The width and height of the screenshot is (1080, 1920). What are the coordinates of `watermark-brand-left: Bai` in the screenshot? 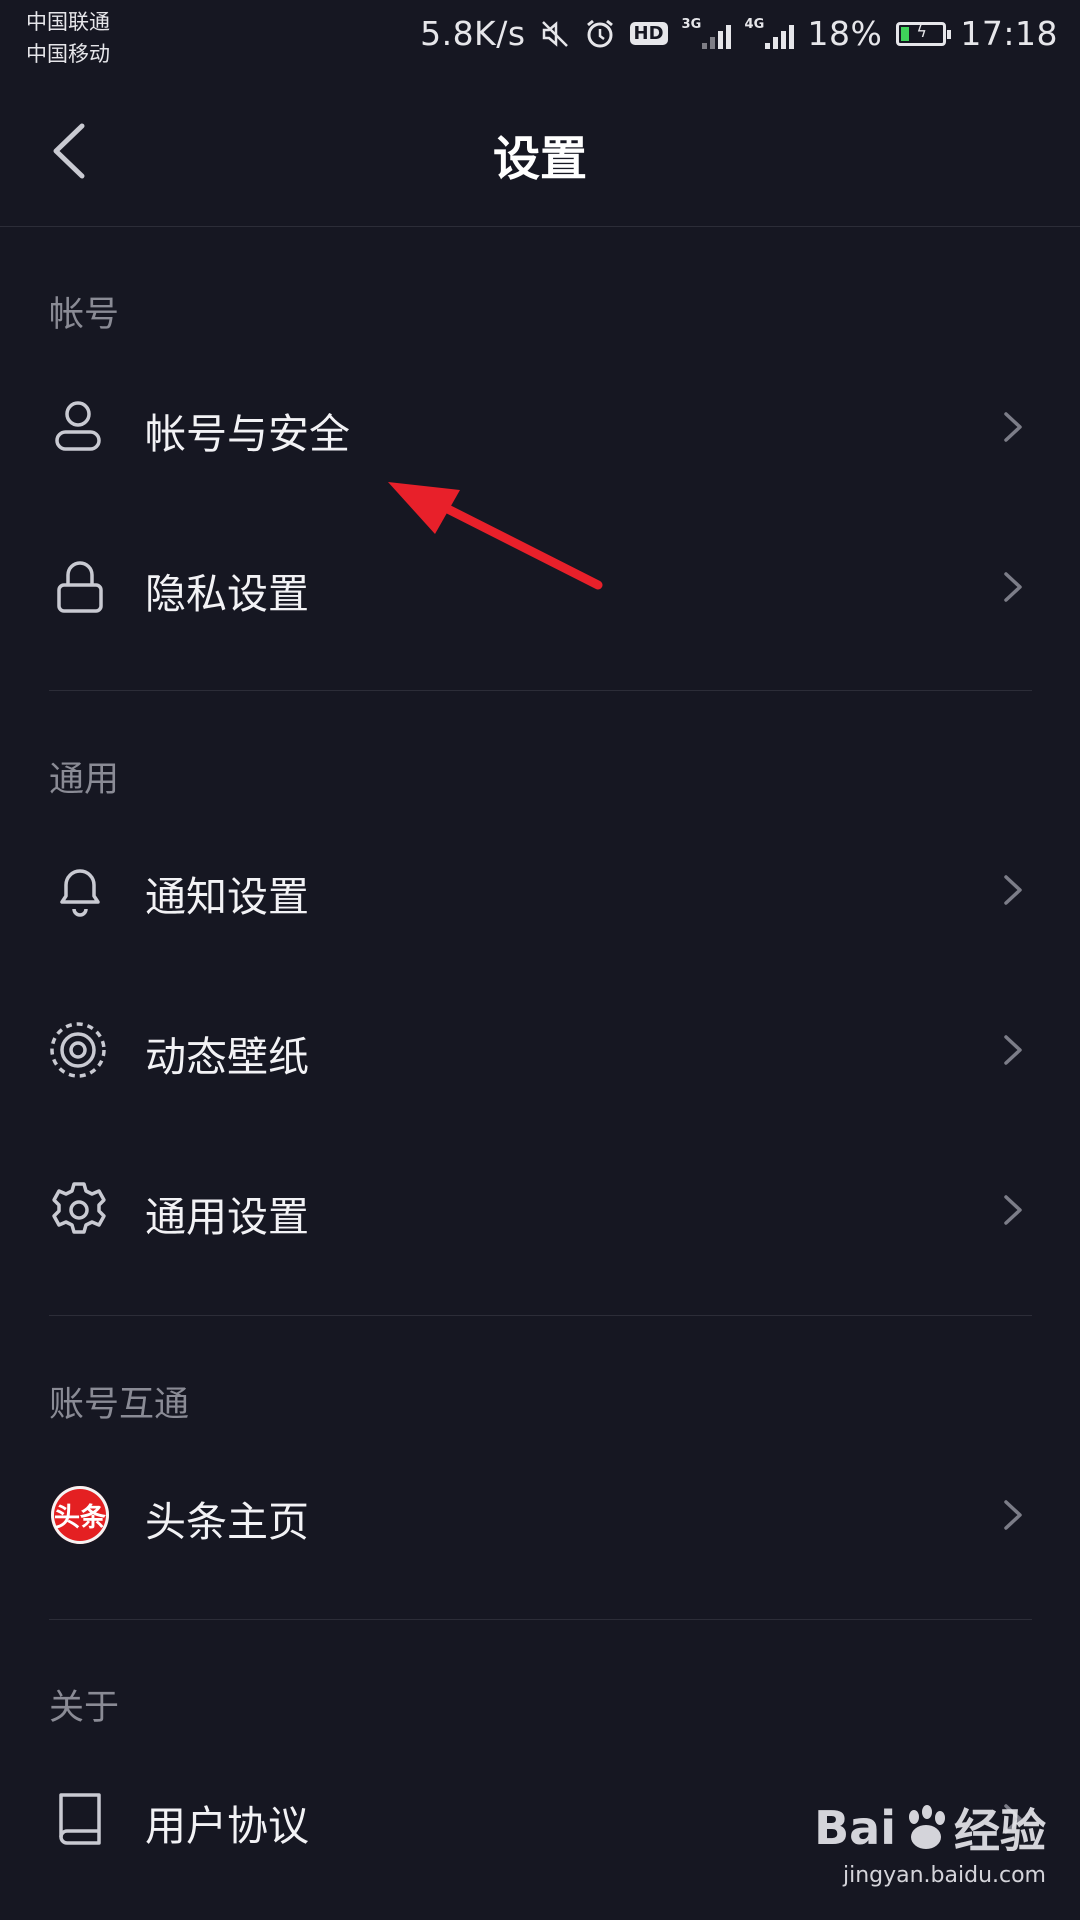 It's located at (855, 1828).